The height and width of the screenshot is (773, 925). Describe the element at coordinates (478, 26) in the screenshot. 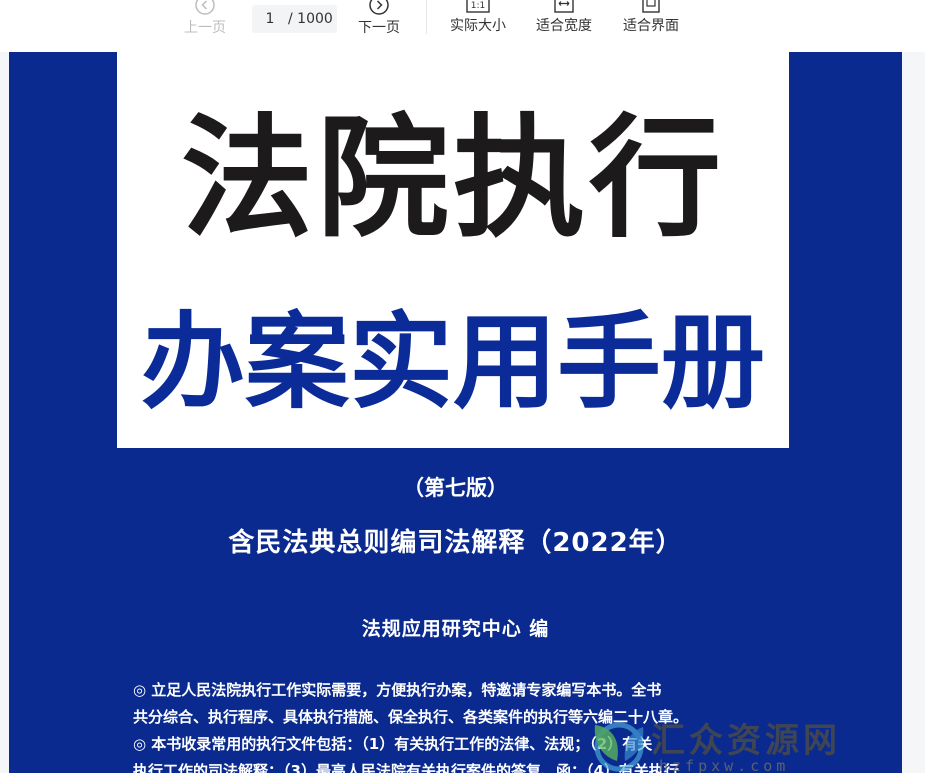

I see `actual-size-label: 实际大小` at that location.